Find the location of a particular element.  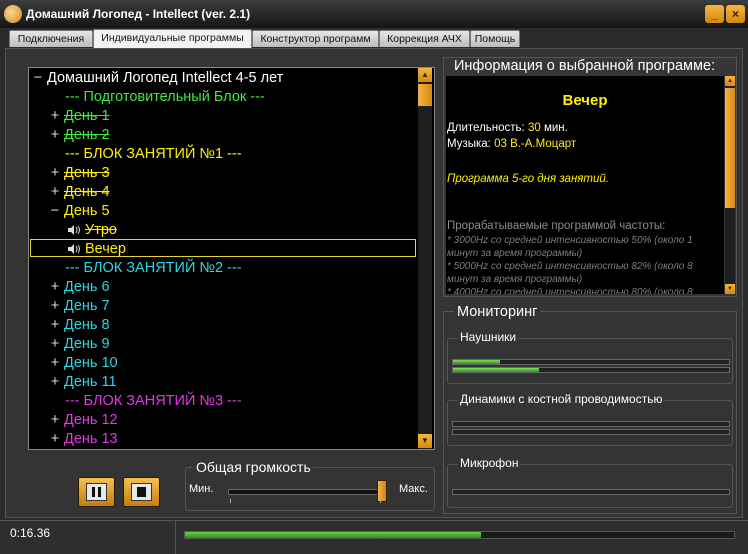

tree-item-label: --- БЛОК ЗАНЯТИЙ №1 --- is located at coordinates (153, 154).